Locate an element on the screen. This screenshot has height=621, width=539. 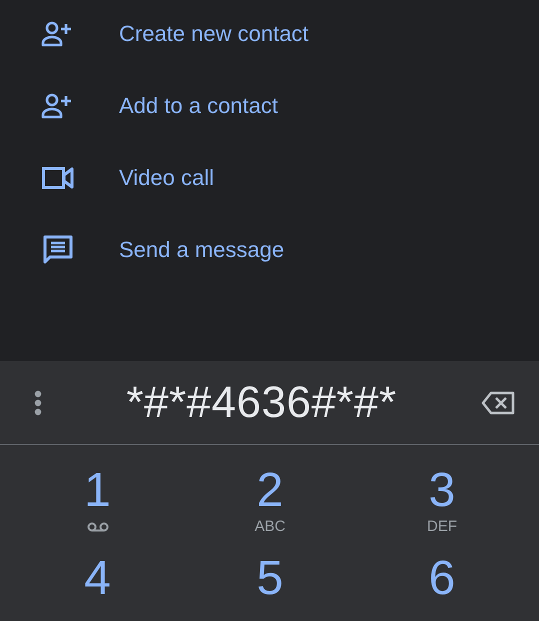
action-label: Send a message is located at coordinates (201, 250).